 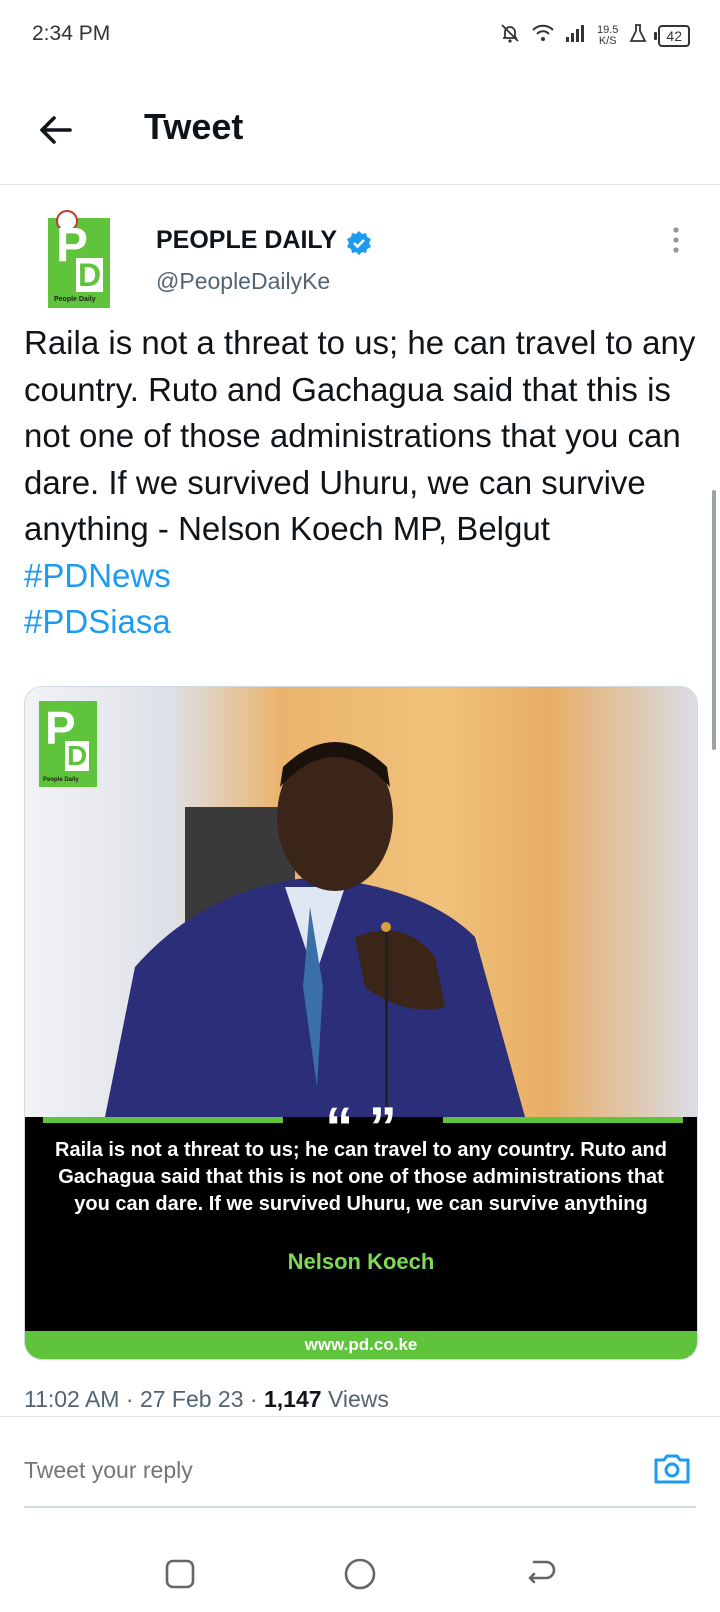 I want to click on flask-icon, so click(x=638, y=35).